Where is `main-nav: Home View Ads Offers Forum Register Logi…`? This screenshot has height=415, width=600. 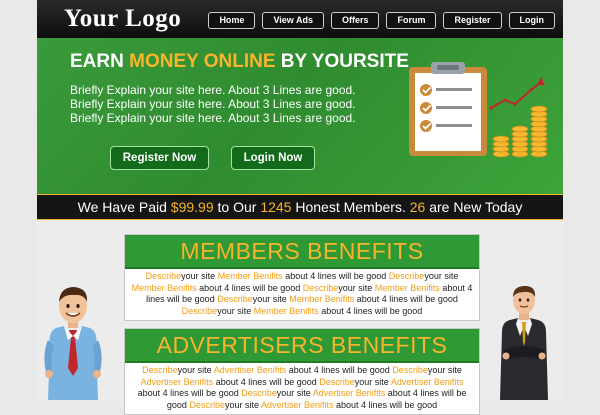
main-nav: Home View Ads Offers Forum Register Logi… is located at coordinates (381, 20).